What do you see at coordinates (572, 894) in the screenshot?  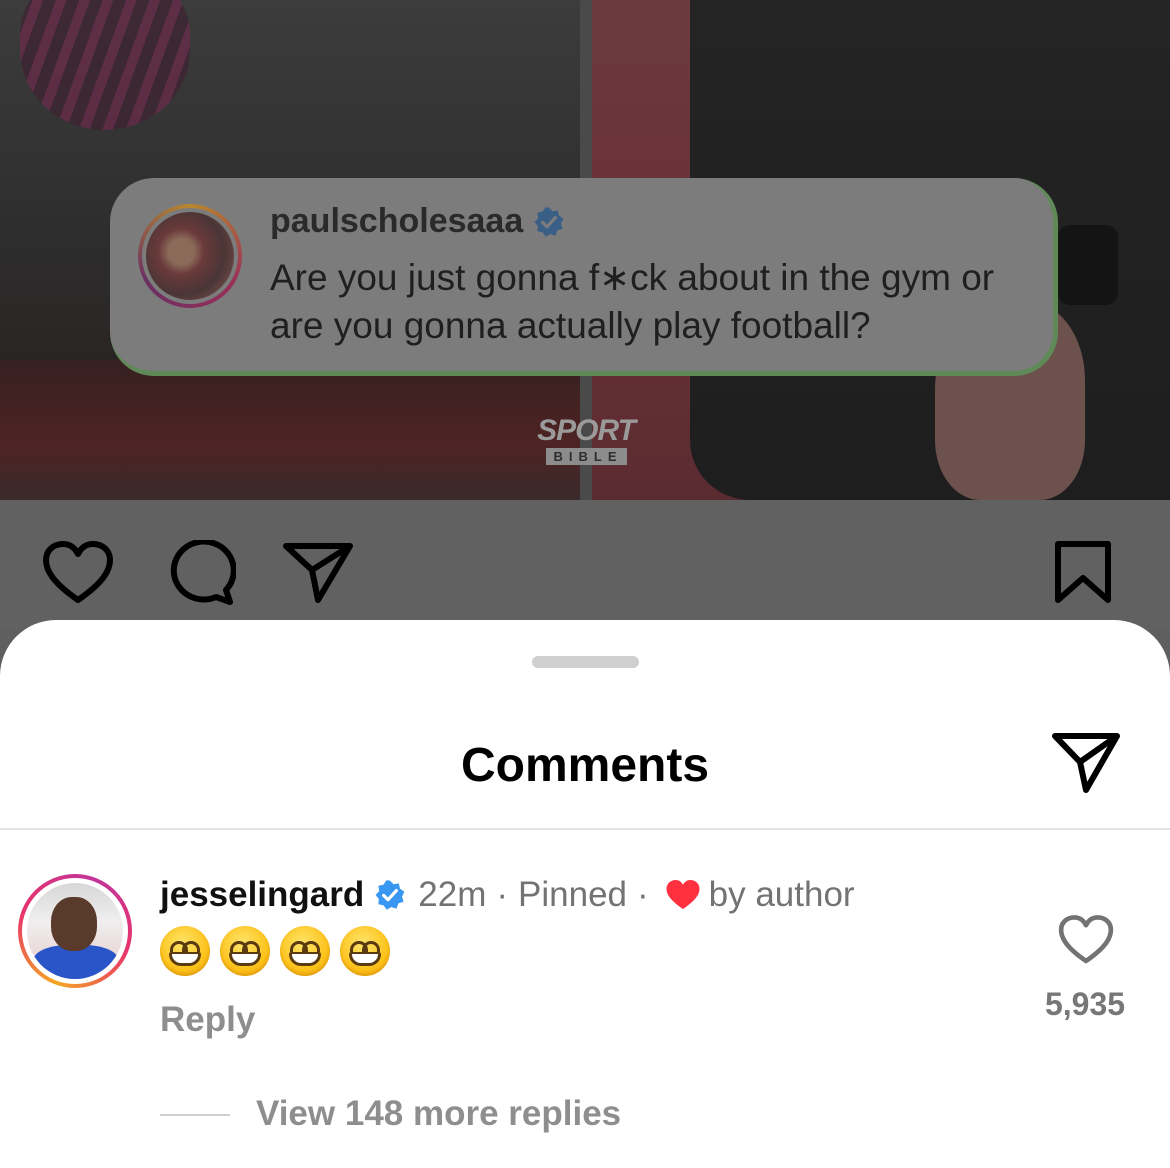 I see `pinned-label: Pinned` at bounding box center [572, 894].